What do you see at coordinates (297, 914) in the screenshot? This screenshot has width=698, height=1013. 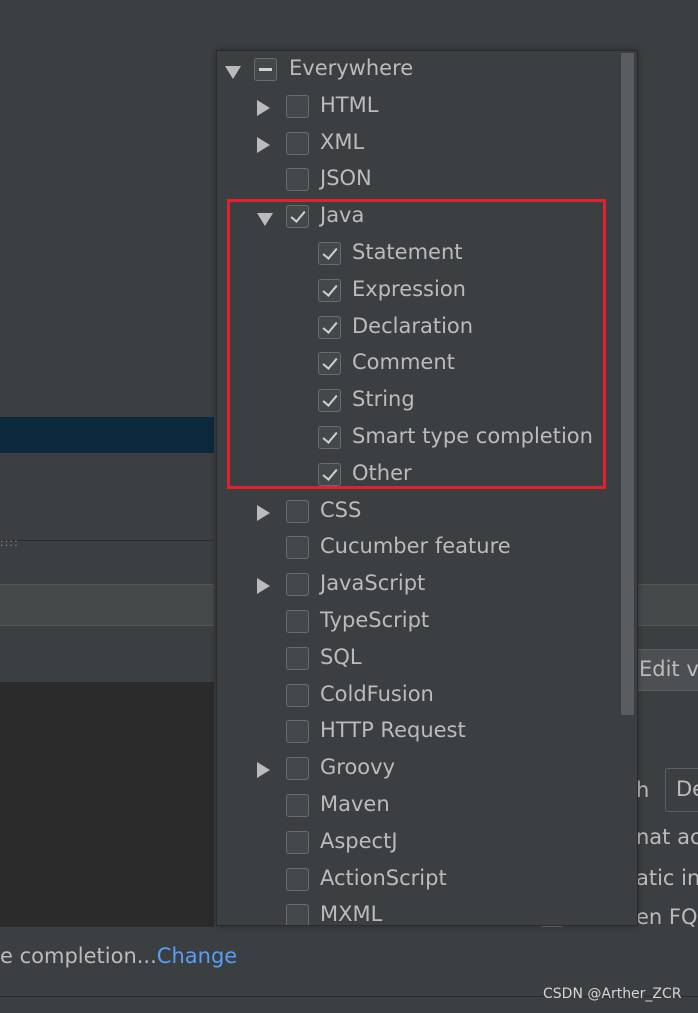 I see `tree-checkbox-mxml` at bounding box center [297, 914].